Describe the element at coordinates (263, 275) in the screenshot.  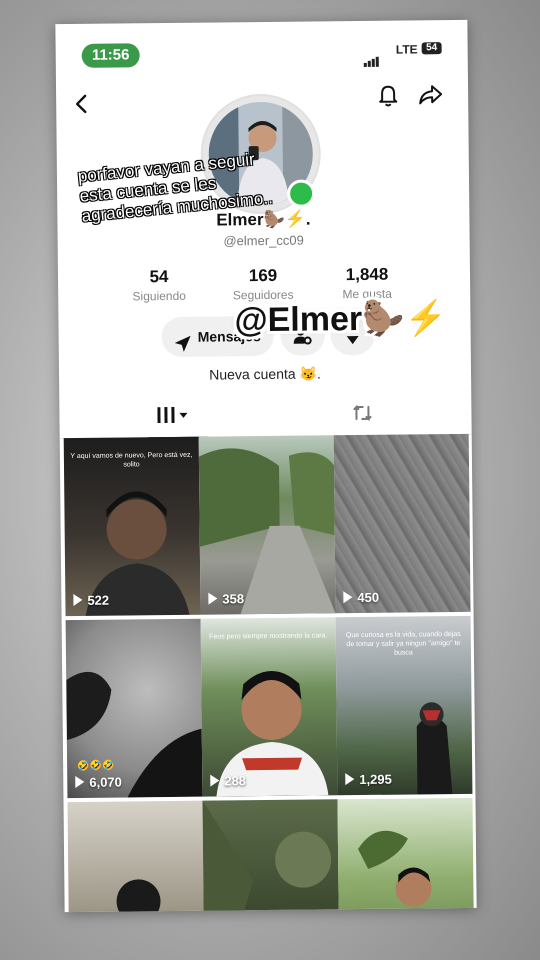
I see `stat-value: 169` at that location.